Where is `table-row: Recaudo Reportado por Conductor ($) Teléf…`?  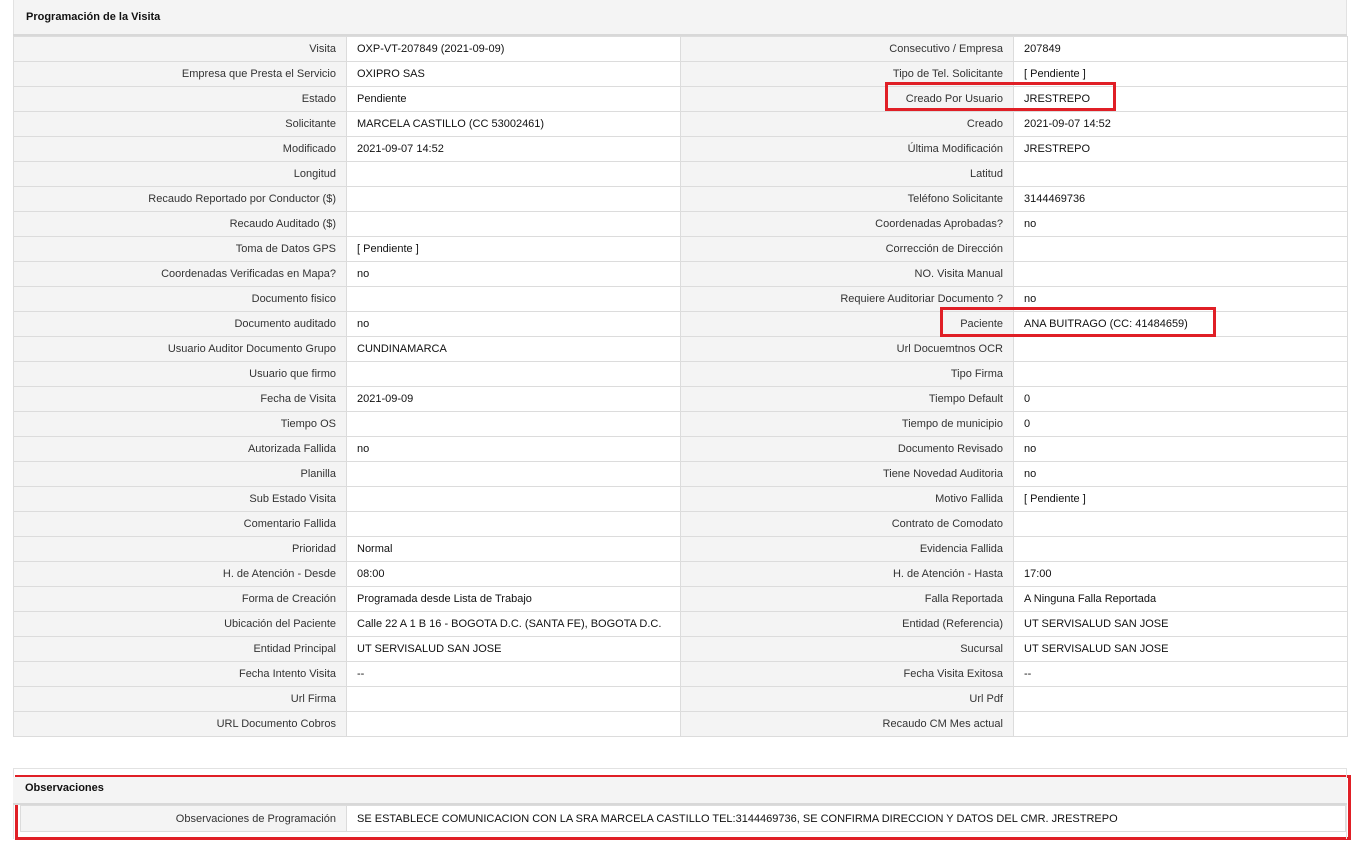
table-row: Recaudo Reportado por Conductor ($) Teléf… is located at coordinates (680, 199).